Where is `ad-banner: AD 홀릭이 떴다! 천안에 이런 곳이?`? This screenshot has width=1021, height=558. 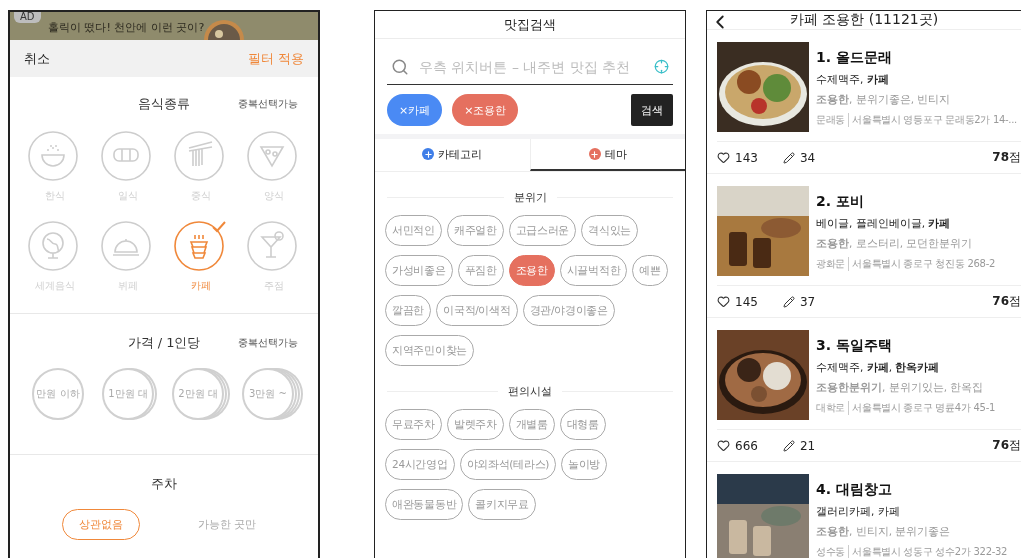
ad-banner: AD 홀릭이 떴다! 천안에 이런 곳이? is located at coordinates (164, 26).